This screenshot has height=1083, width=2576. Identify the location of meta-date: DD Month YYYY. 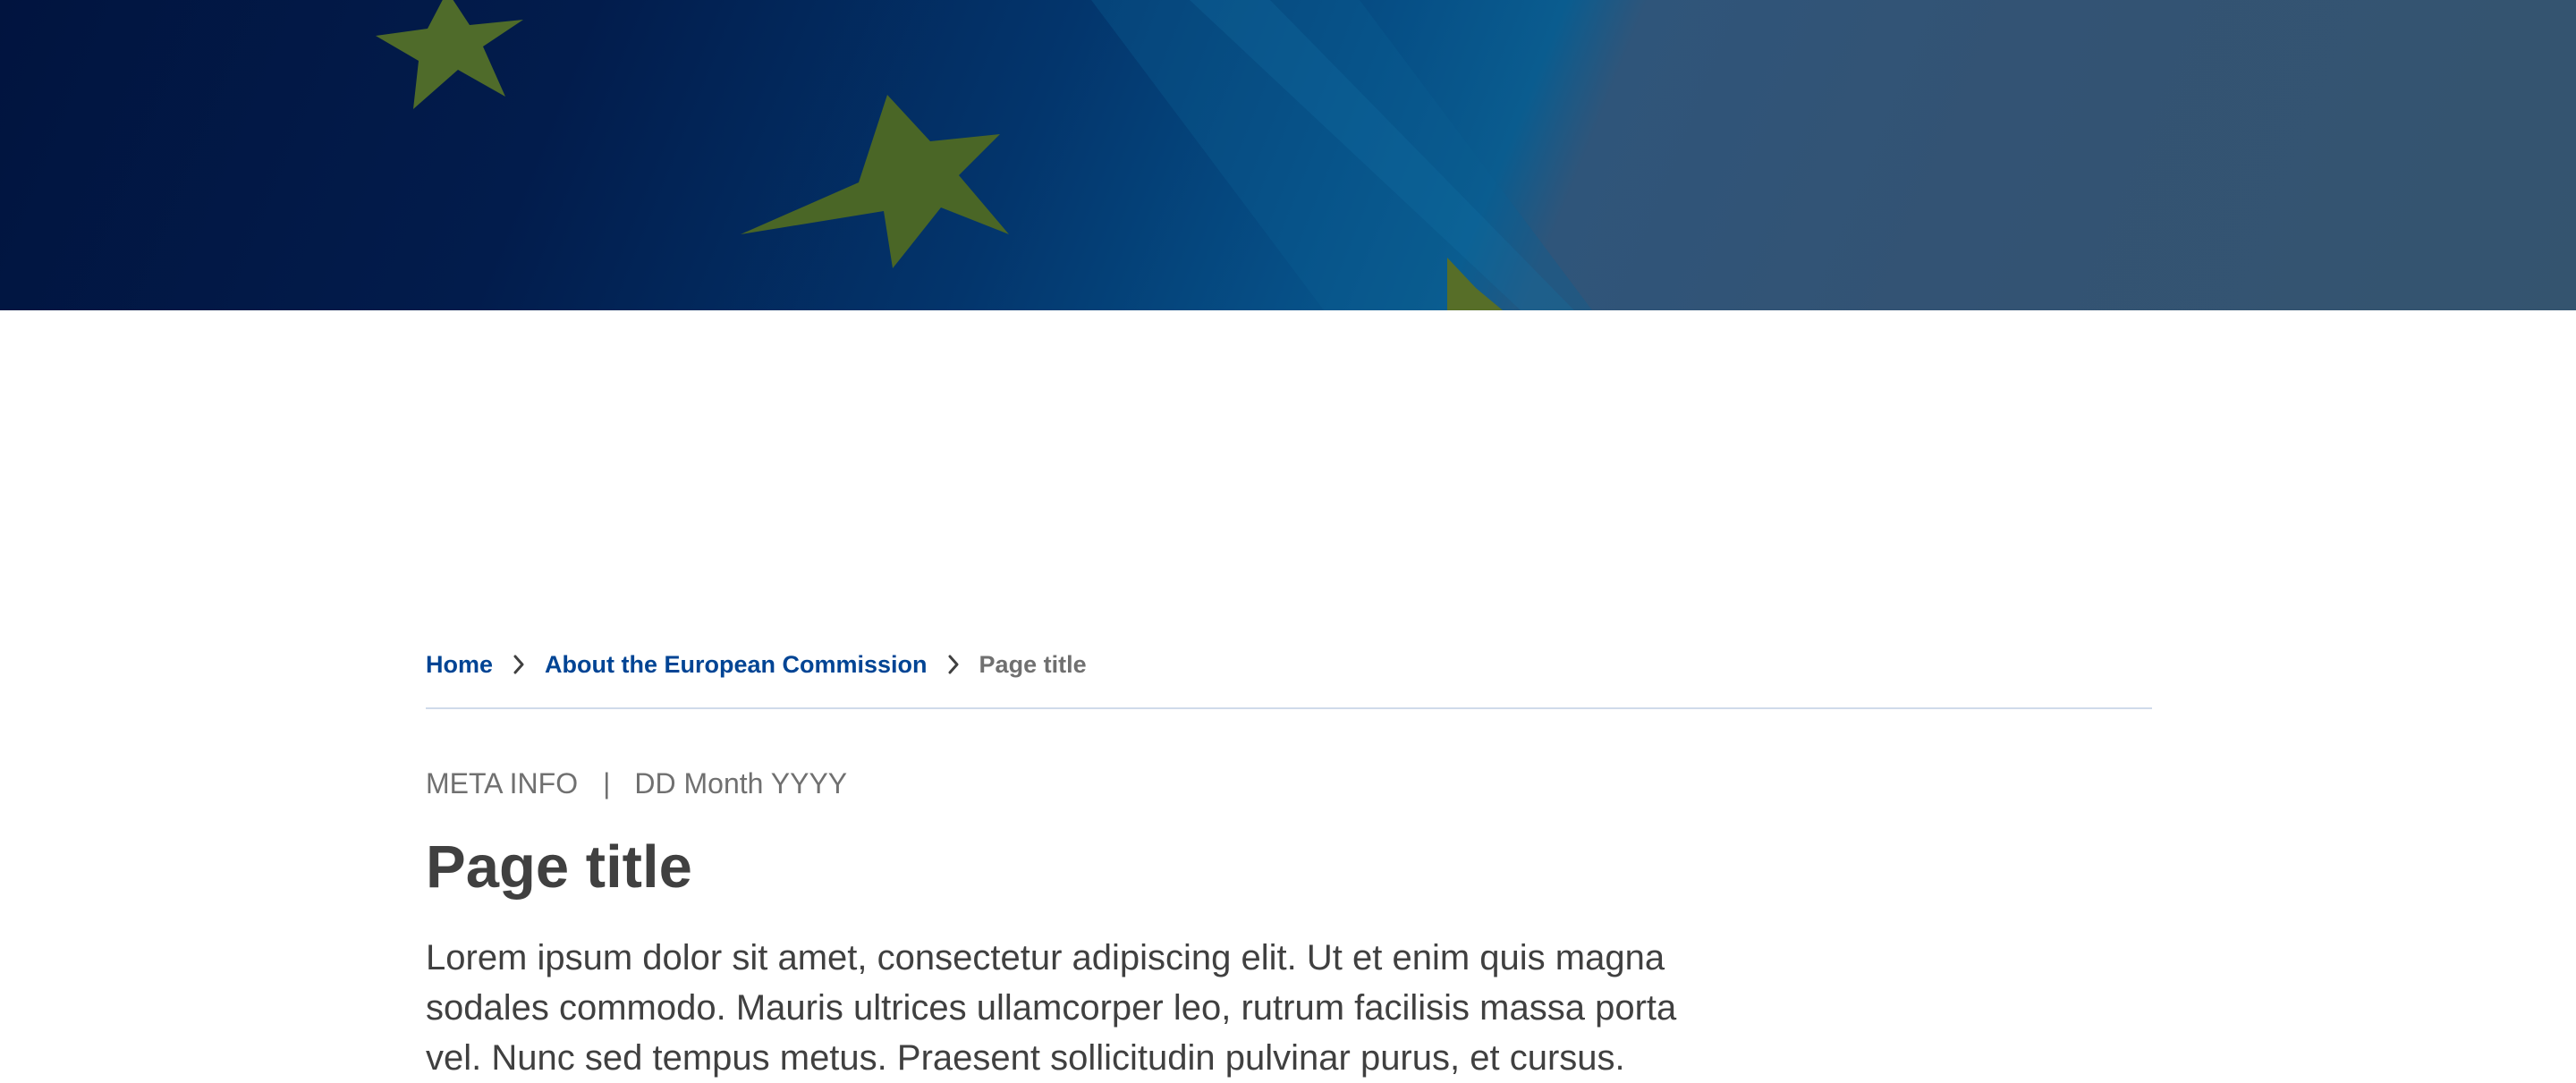
(741, 783).